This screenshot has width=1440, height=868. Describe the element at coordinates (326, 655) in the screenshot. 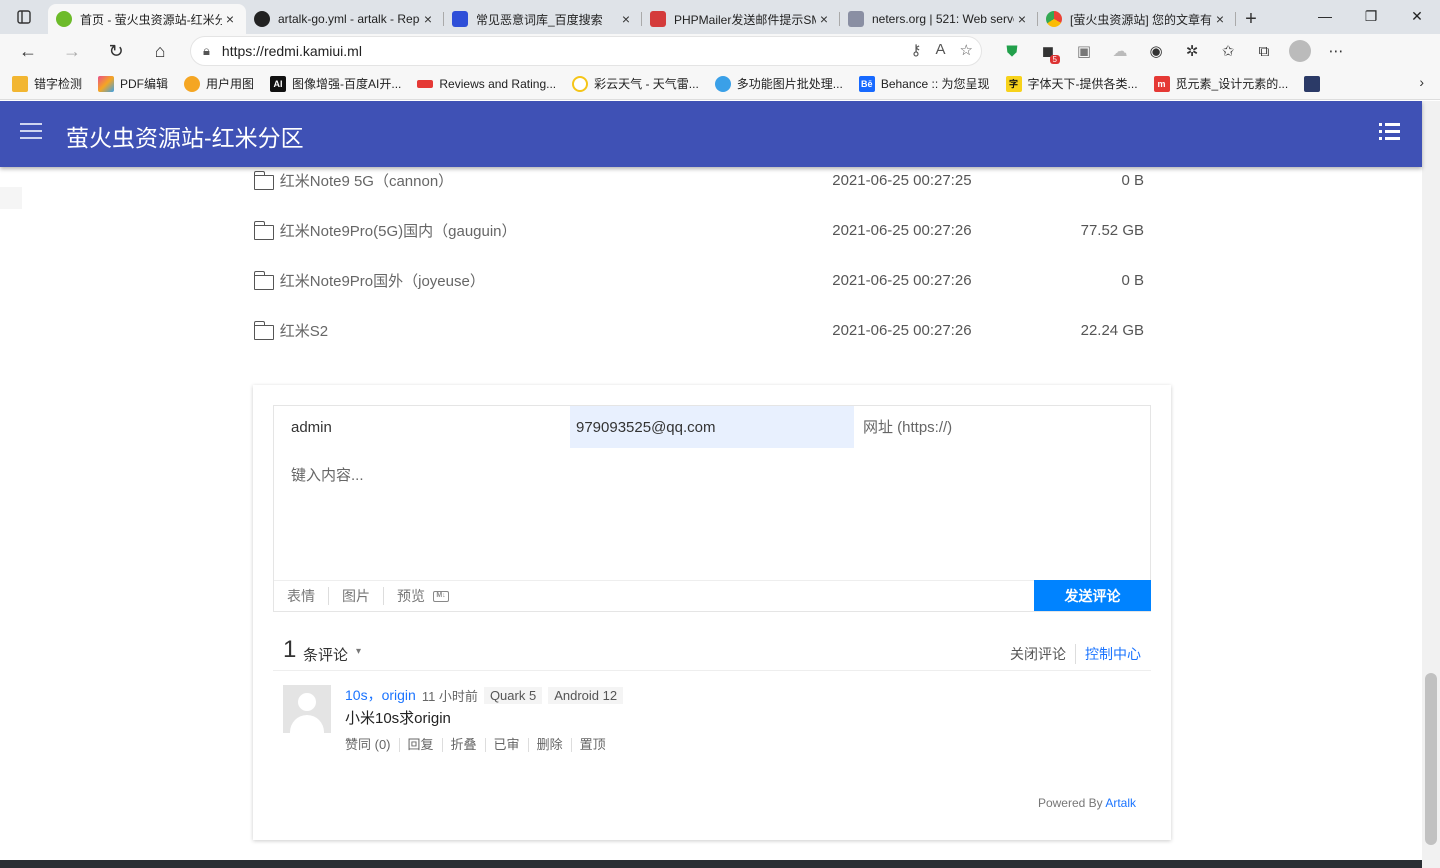

I see `comment-count-label: 条评论` at that location.